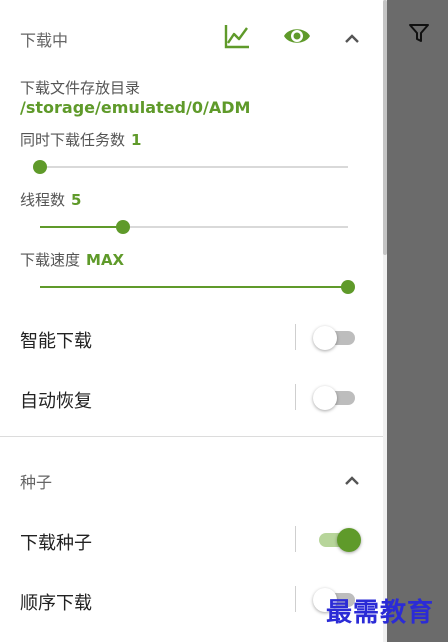 This screenshot has height=642, width=448. Describe the element at coordinates (36, 482) in the screenshot. I see `section-title-torrent: 种子` at that location.